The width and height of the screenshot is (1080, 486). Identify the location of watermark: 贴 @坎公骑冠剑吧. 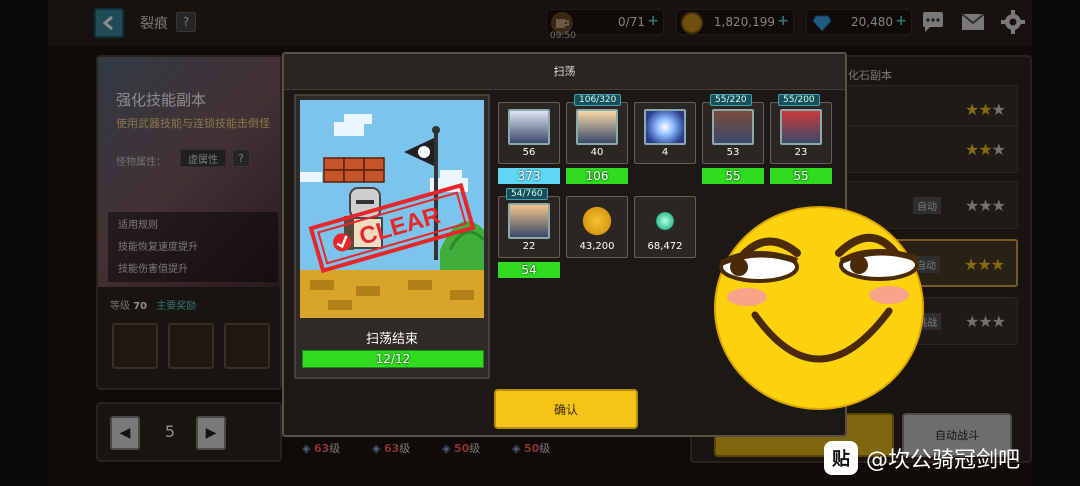
(922, 458).